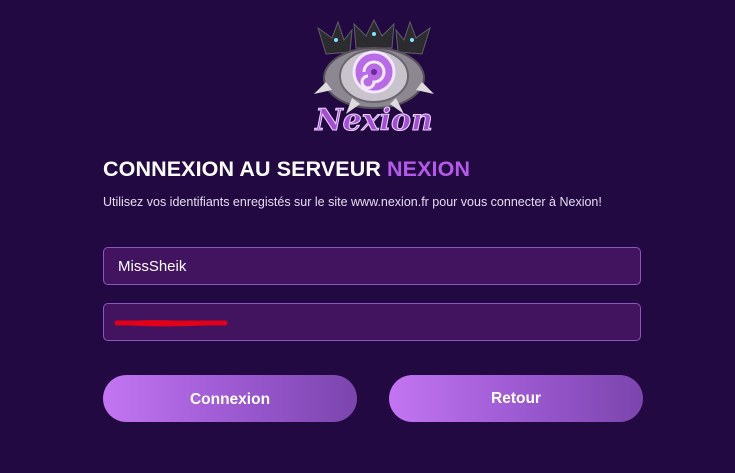  Describe the element at coordinates (373, 120) in the screenshot. I see `logo-wordmark: Nexion` at that location.